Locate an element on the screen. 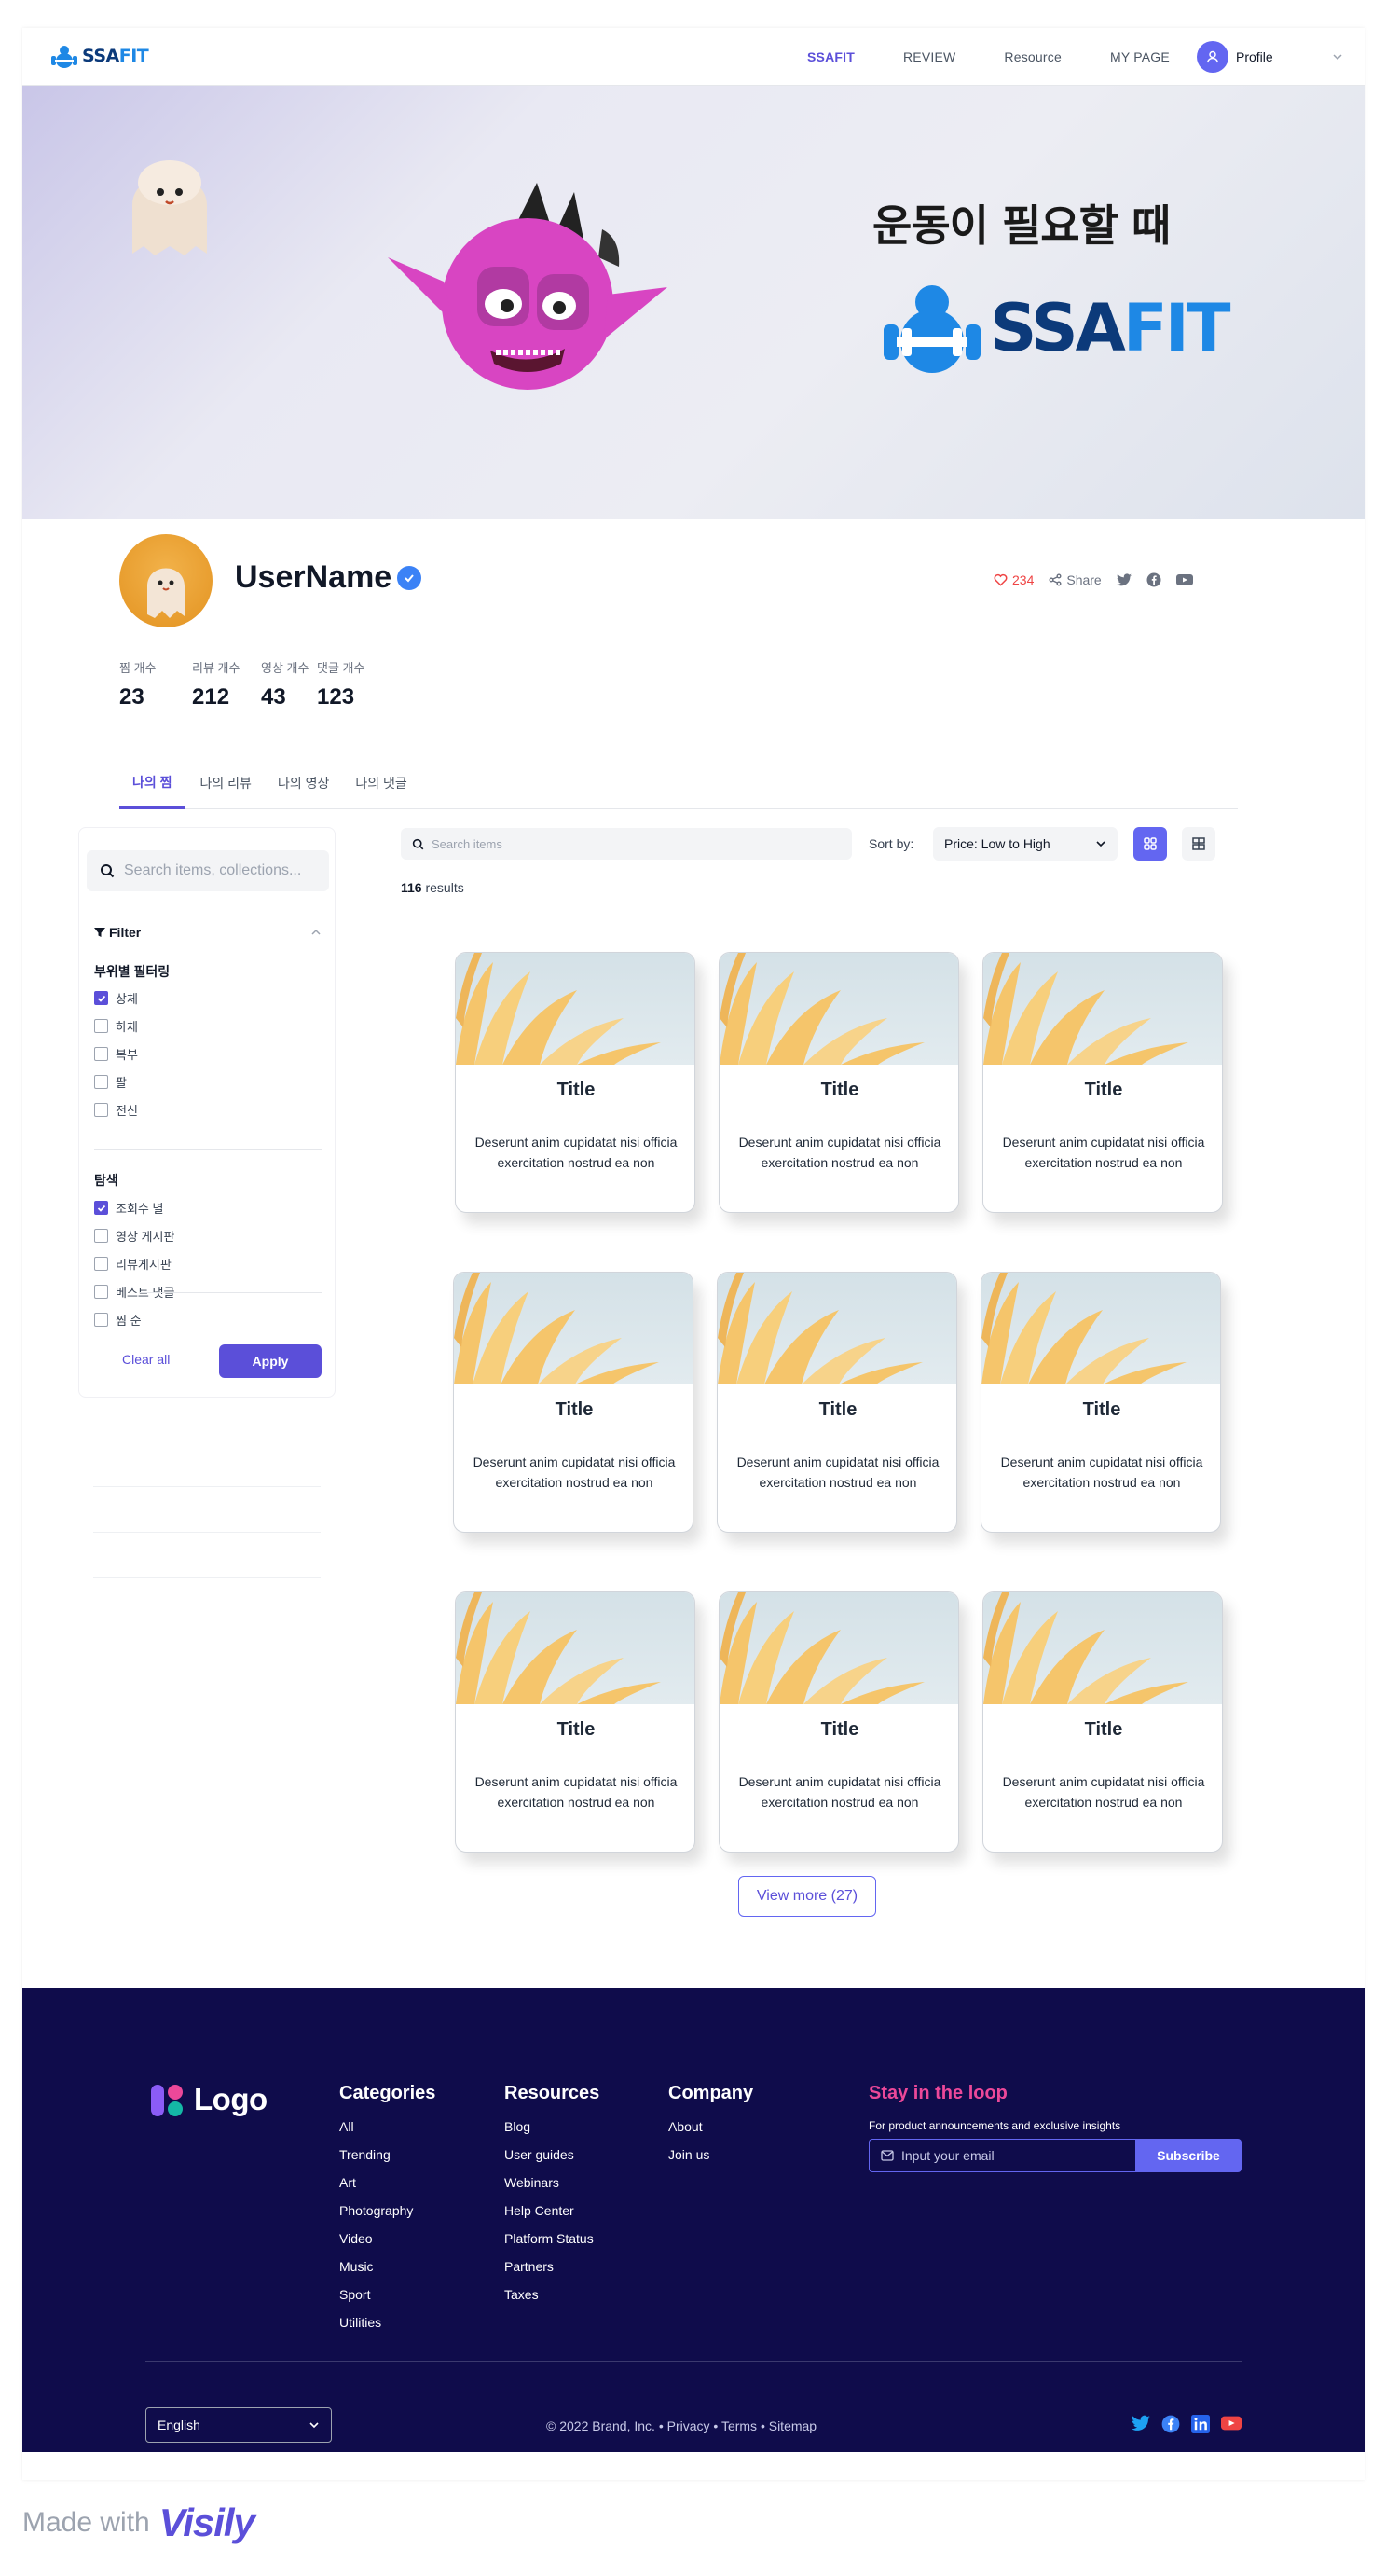 This screenshot has width=1386, height=2576. filter-option-lower: 하체 is located at coordinates (116, 1026).